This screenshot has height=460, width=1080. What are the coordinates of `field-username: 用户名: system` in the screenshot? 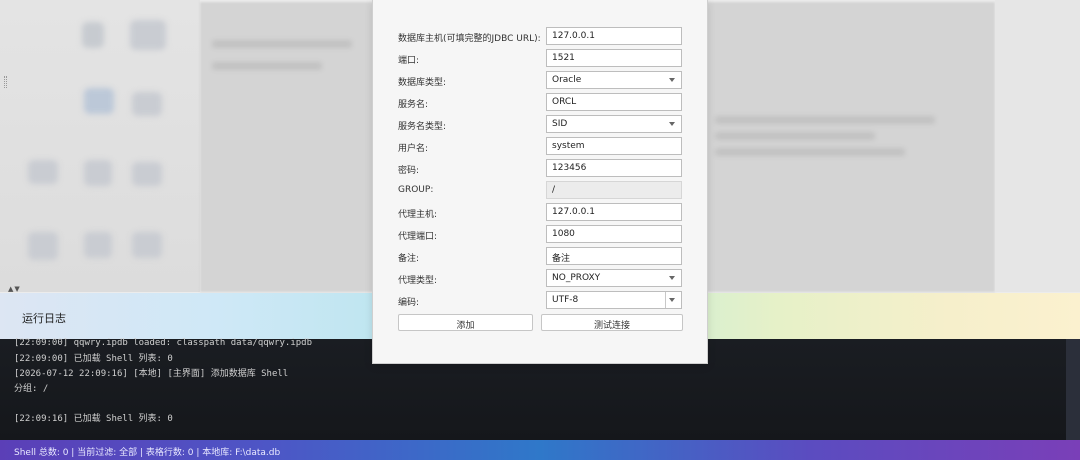 It's located at (541, 146).